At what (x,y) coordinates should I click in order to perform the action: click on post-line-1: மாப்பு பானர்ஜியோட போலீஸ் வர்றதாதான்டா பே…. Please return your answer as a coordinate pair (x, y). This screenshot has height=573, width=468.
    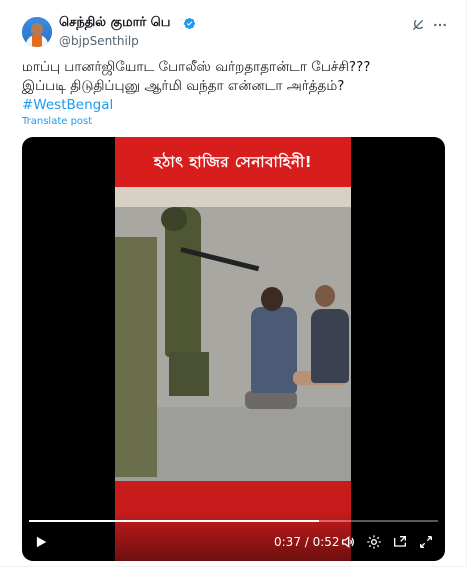
    Looking at the image, I should click on (196, 67).